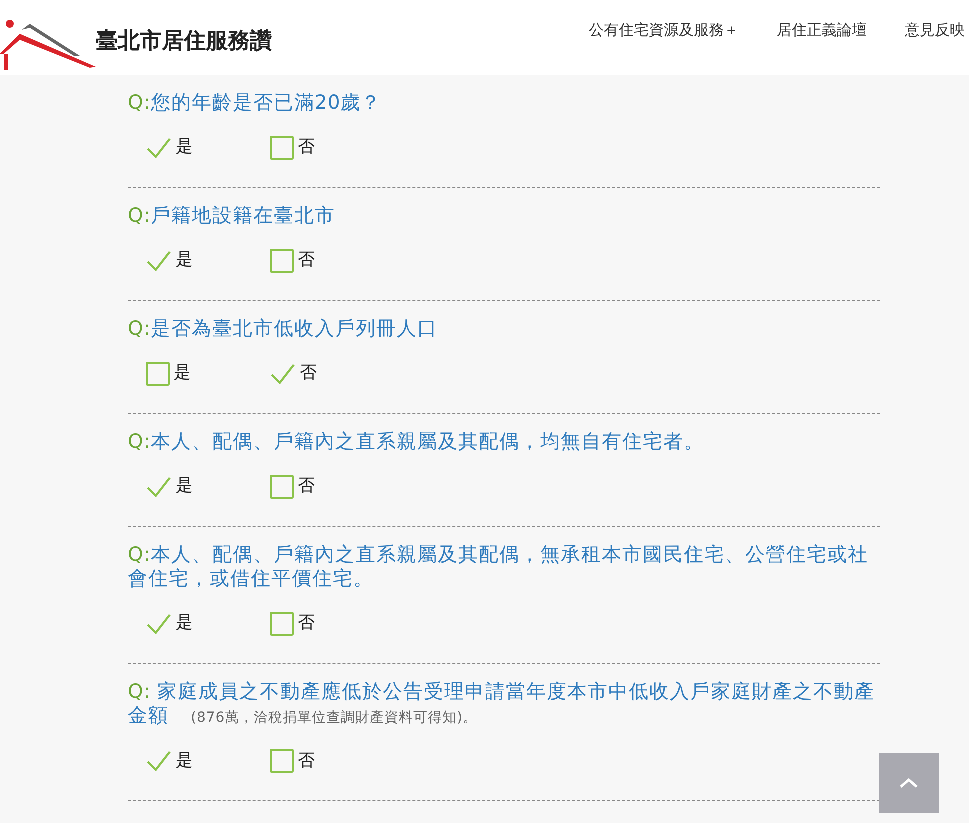 This screenshot has height=823, width=969. Describe the element at coordinates (417, 442) in the screenshot. I see `question-text: Q:本人、配偶、戶籍內之直系親屬及其配偶，均無自有住宅者。` at that location.